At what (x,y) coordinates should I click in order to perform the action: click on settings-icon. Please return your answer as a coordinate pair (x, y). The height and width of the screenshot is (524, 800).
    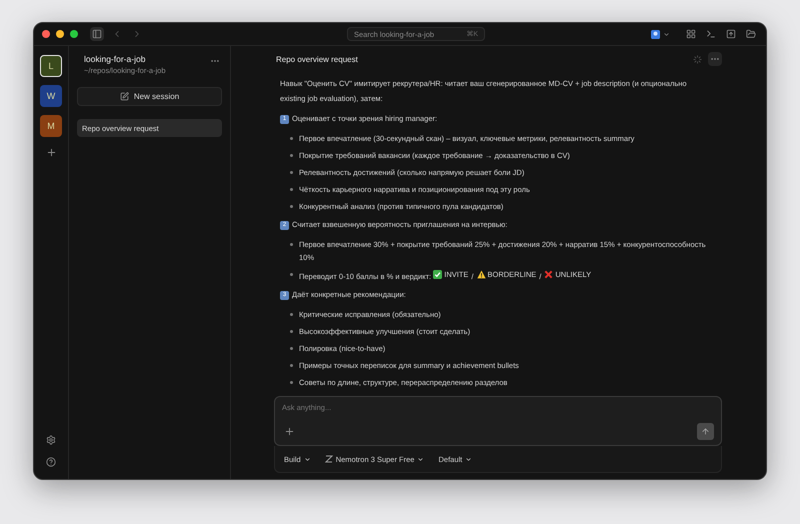
    Looking at the image, I should click on (51, 440).